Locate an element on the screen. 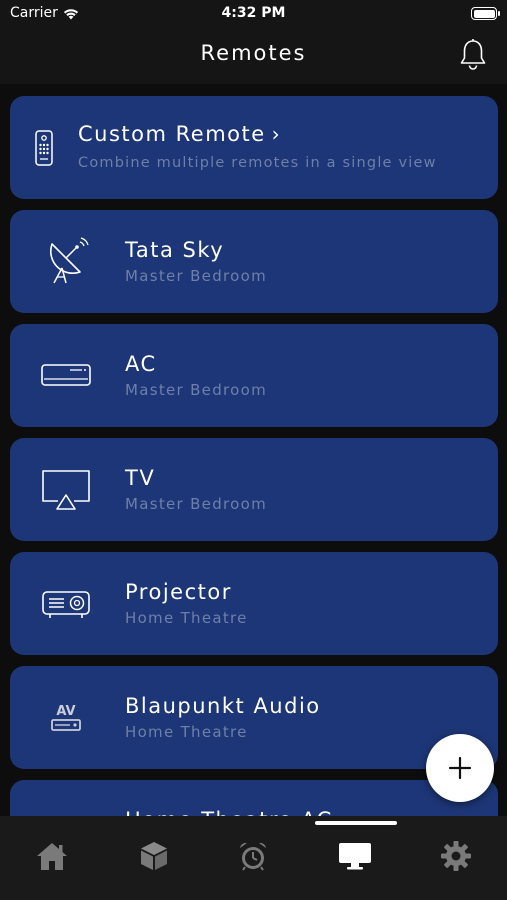 This screenshot has height=900, width=507. tab-home is located at coordinates (52, 856).